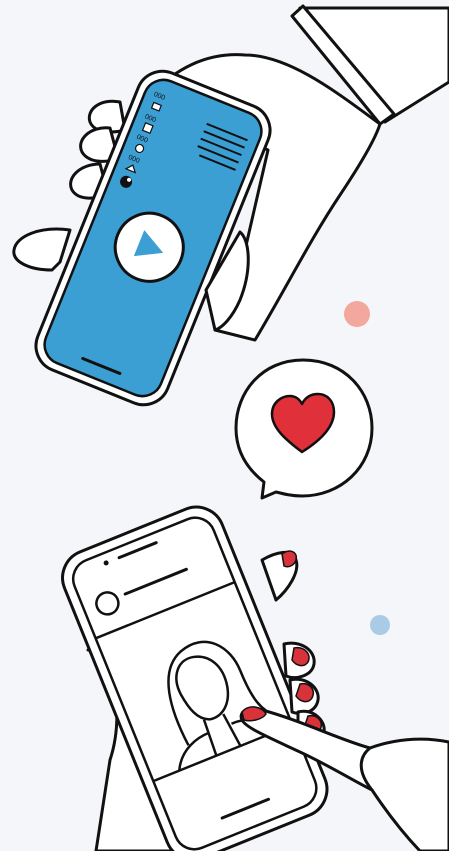 The width and height of the screenshot is (449, 851). Describe the element at coordinates (304, 429) in the screenshot. I see `heart-speech-bubble` at that location.